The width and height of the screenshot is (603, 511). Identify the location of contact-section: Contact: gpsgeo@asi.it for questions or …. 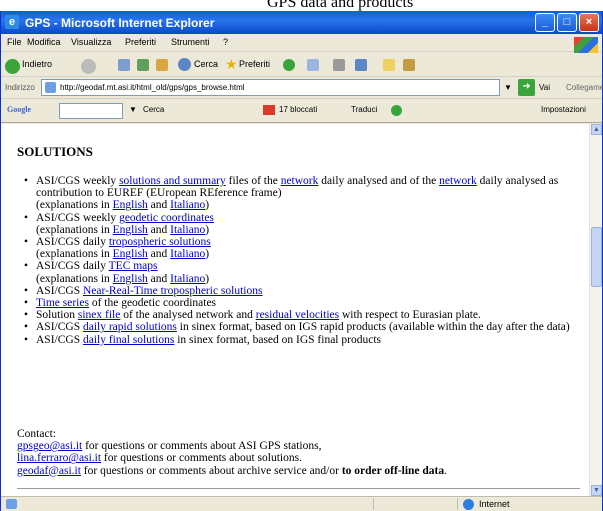
(232, 452).